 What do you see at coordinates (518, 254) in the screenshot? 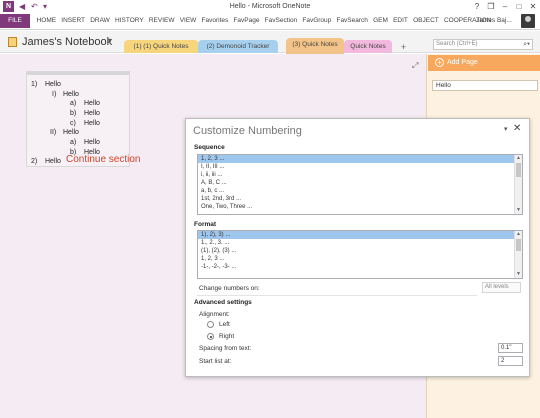
I see `format-scrollbar: ▲ ▼` at bounding box center [518, 254].